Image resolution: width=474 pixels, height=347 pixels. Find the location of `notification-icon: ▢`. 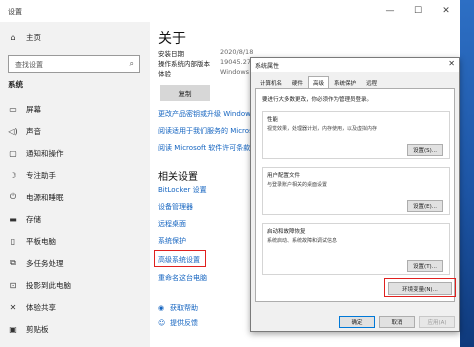

notification-icon: ▢ is located at coordinates (13, 153).